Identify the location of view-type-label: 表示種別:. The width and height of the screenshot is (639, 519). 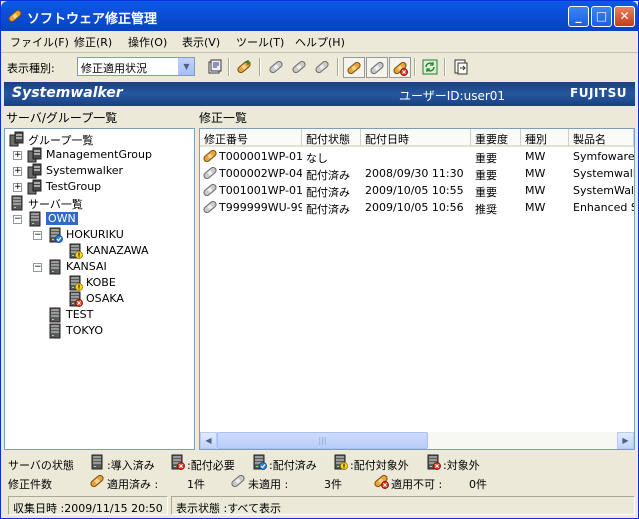
(31, 68).